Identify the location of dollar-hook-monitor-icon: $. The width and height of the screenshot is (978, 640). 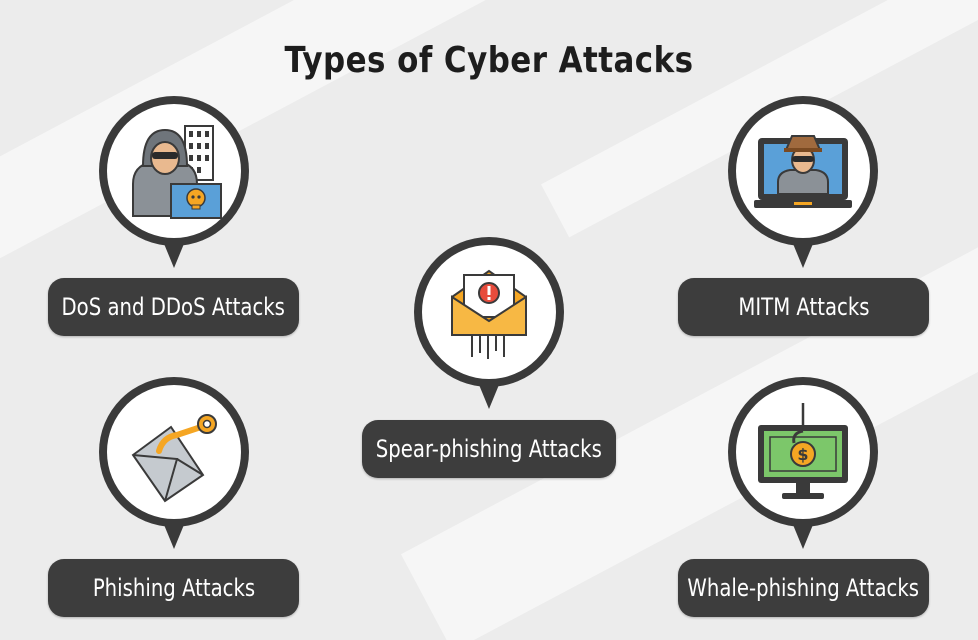
(803, 451).